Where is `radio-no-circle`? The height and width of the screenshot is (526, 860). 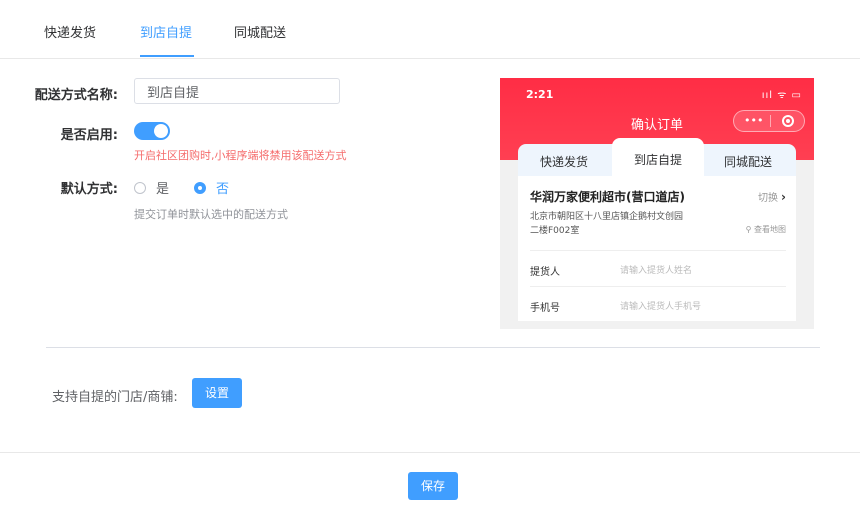 radio-no-circle is located at coordinates (200, 187).